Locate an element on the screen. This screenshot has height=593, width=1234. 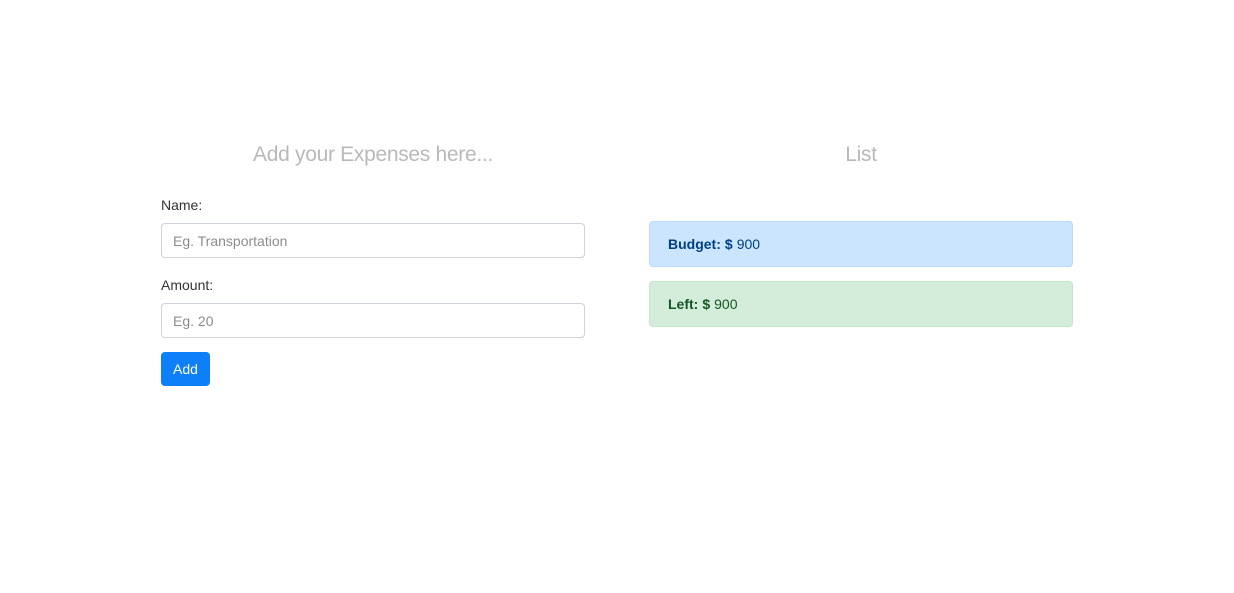
name-label: Name: is located at coordinates (182, 205).